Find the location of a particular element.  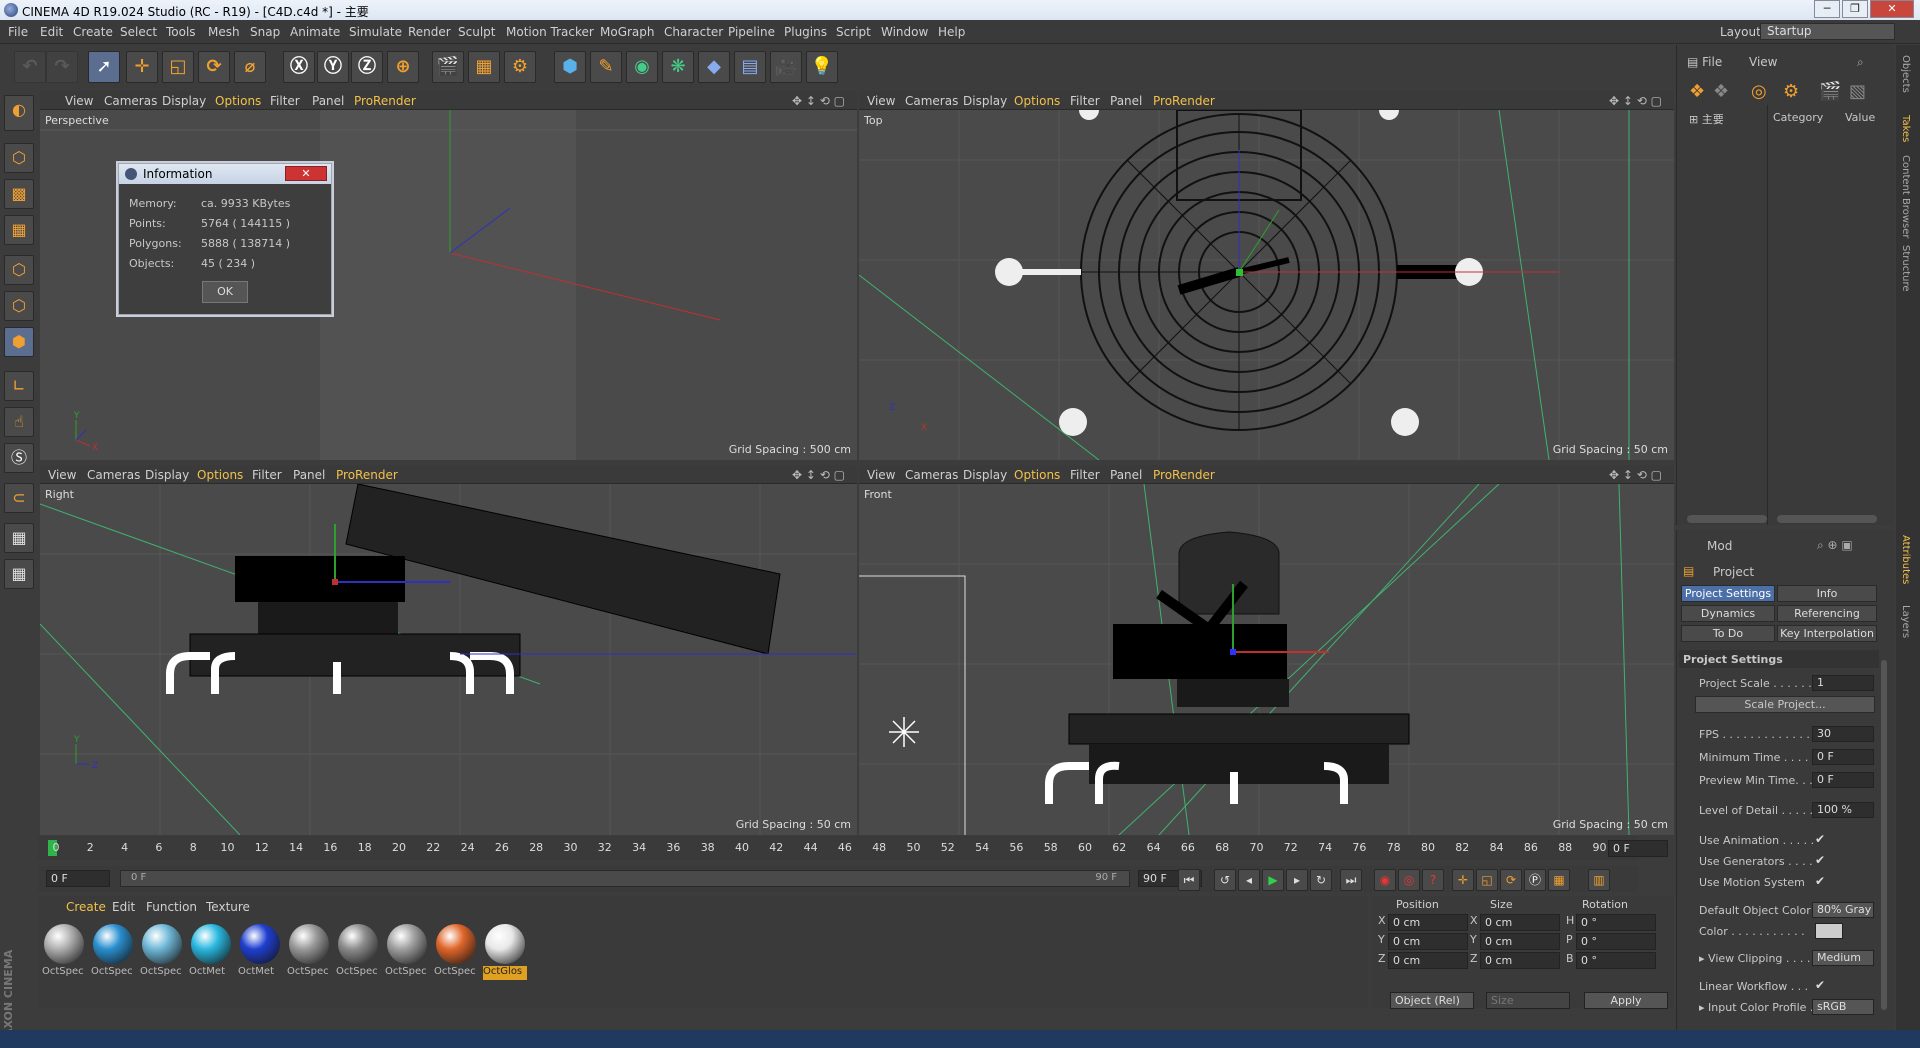

previous-frame-icon: ◂ is located at coordinates (1249, 880).